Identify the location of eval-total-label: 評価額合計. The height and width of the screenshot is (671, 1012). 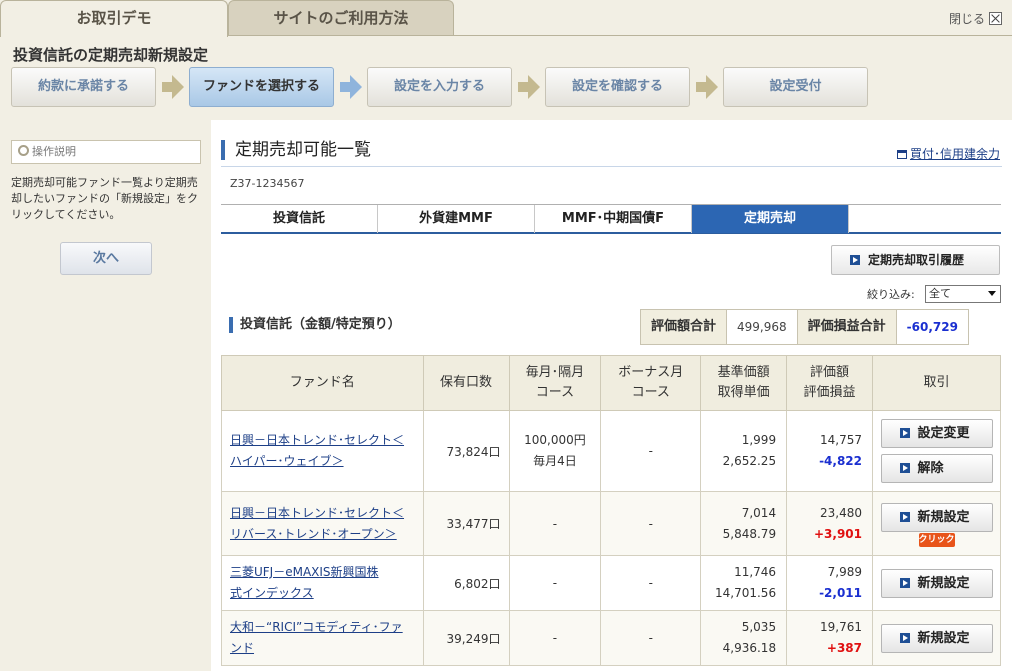
(684, 327).